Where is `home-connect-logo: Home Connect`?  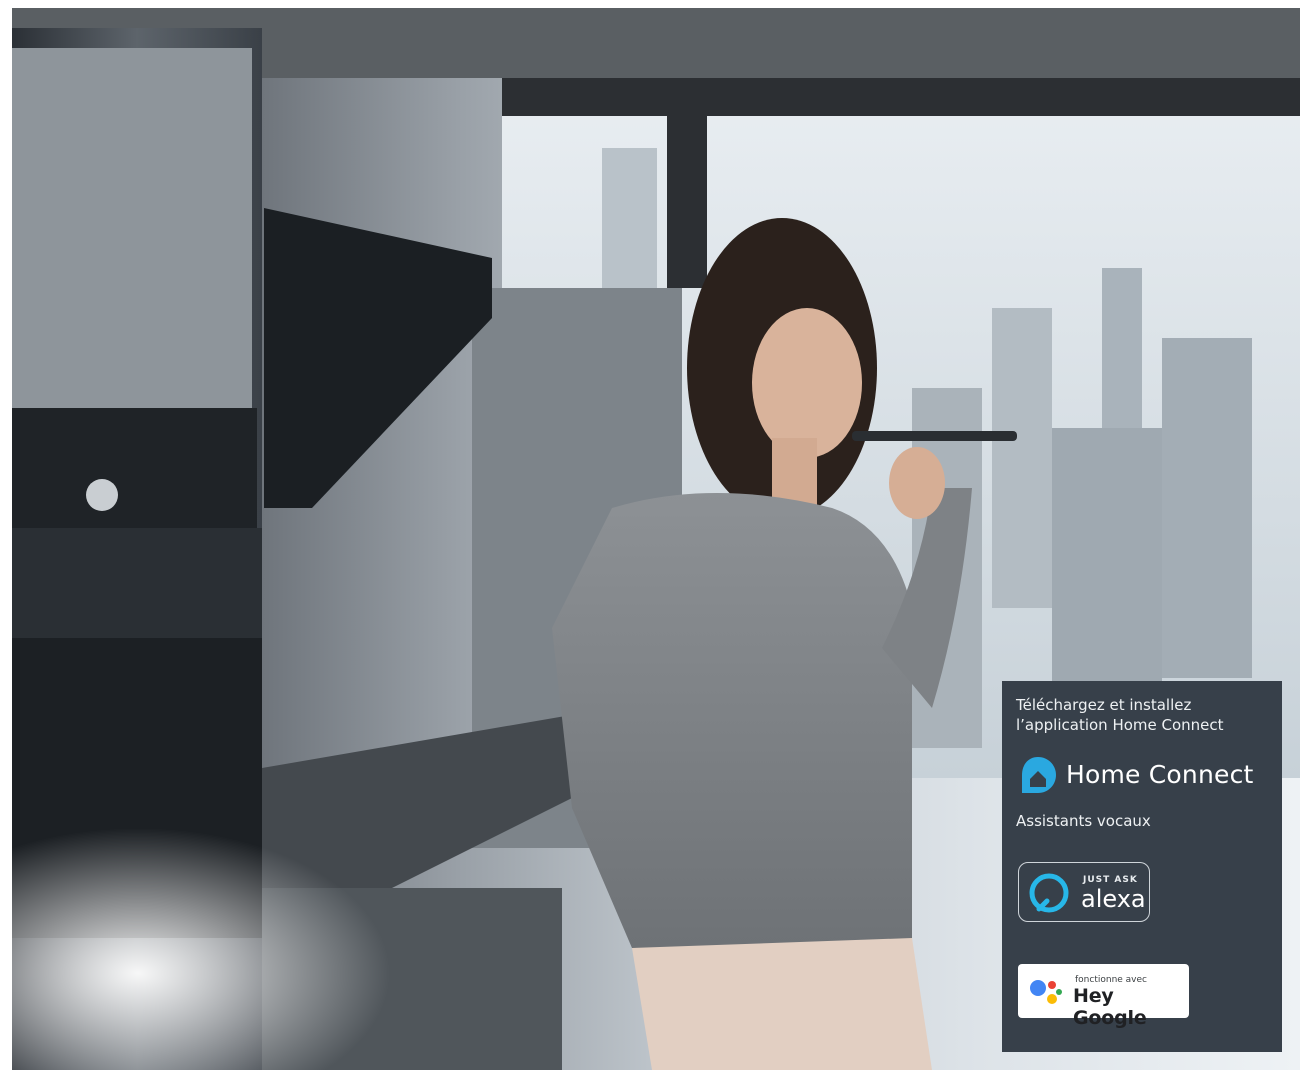
home-connect-logo: Home Connect is located at coordinates (1148, 776).